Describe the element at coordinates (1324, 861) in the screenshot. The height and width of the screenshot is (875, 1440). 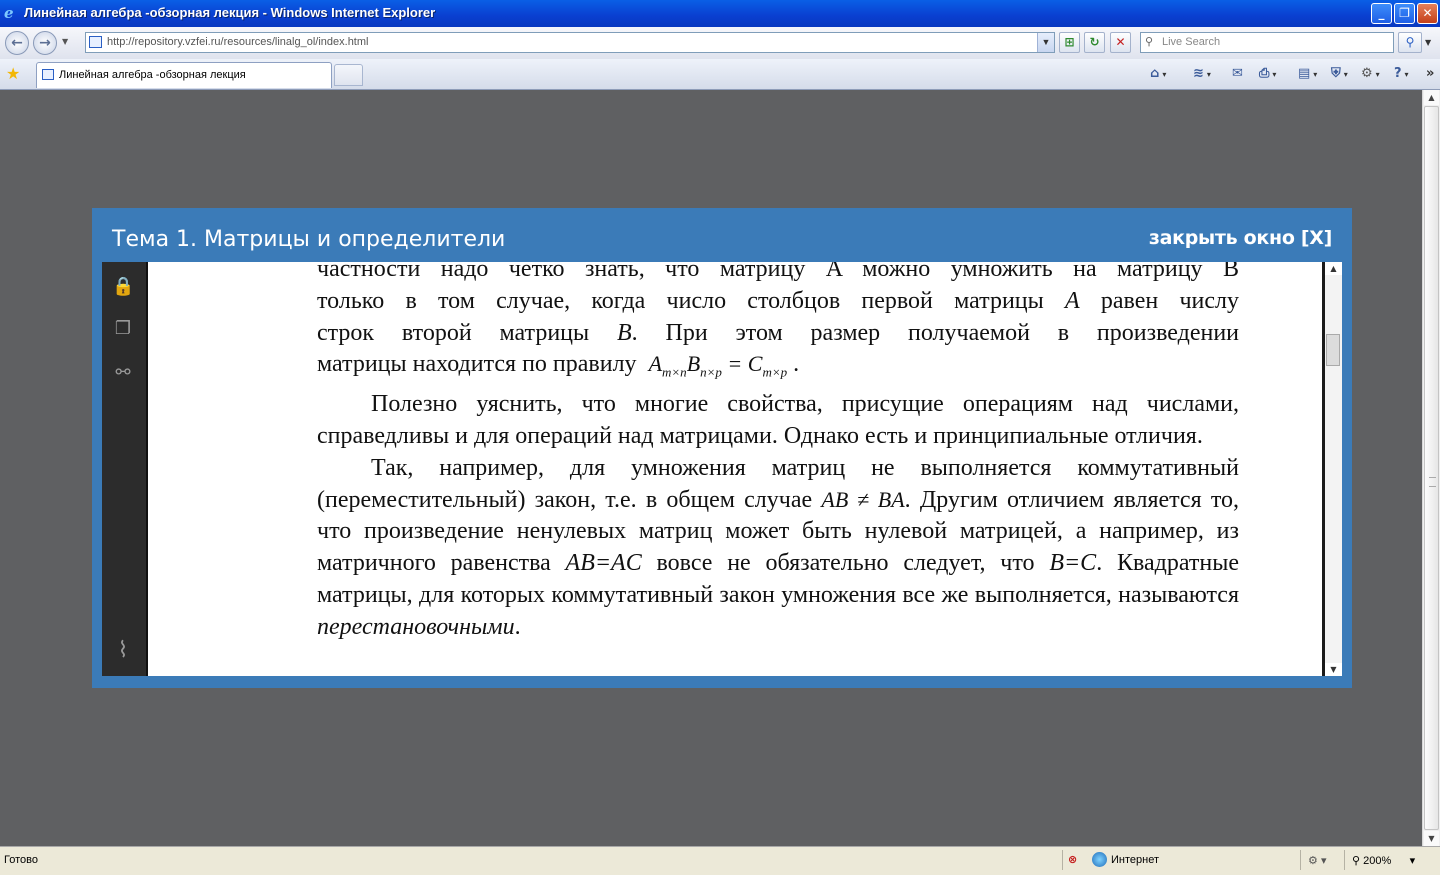
I see `protected-dropdown-icon: ▾` at that location.